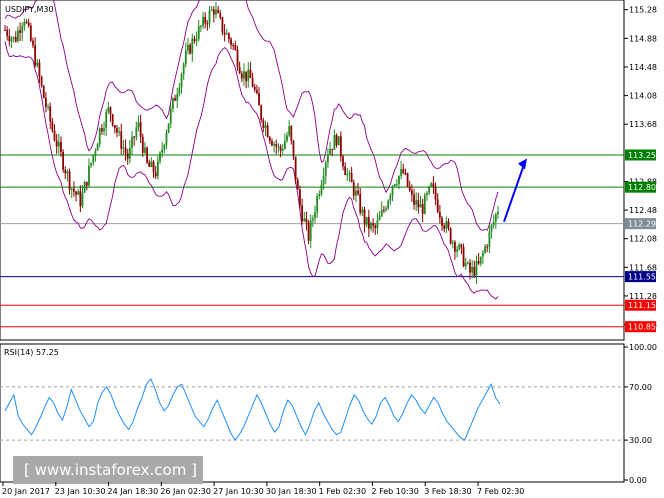 The image size is (664, 498). What do you see at coordinates (394, 491) in the screenshot?
I see `time-tick-label: 2 Feb 10:30` at bounding box center [394, 491].